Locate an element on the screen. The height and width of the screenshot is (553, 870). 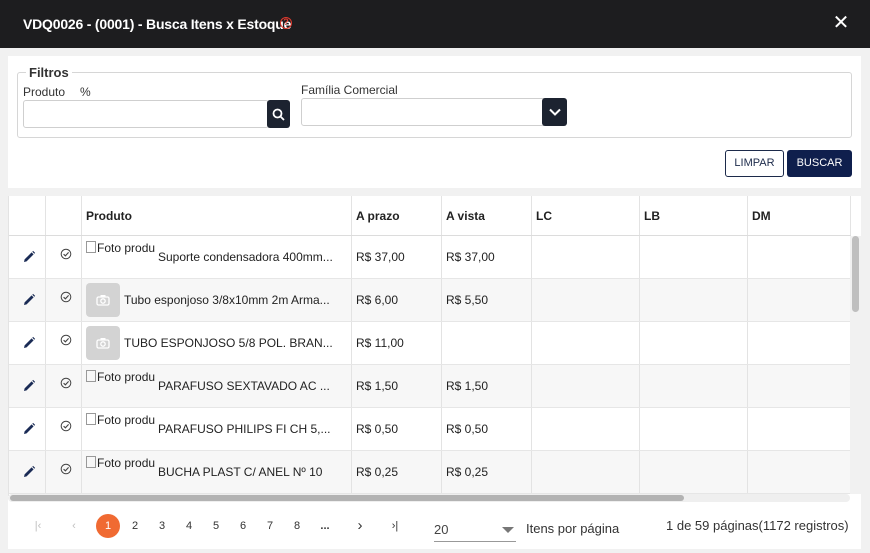
page-button: 5 is located at coordinates (216, 526).